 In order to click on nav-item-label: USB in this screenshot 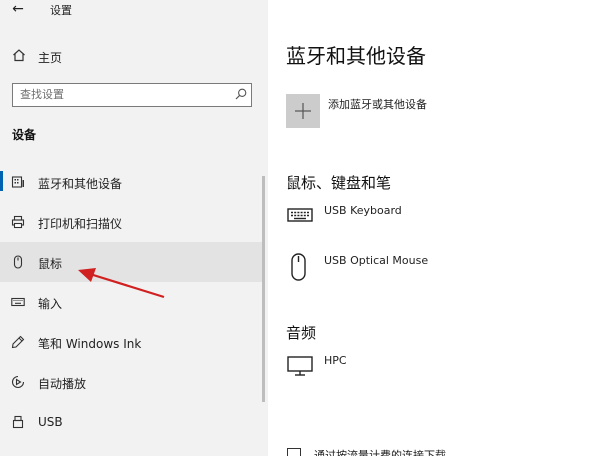, I will do `click(50, 422)`.